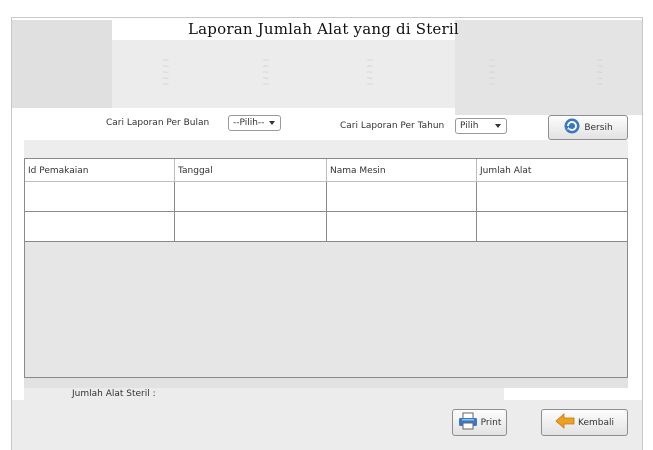 The width and height of the screenshot is (653, 450). I want to click on col-header-jumlah-alat: Jumlah Alat, so click(552, 170).